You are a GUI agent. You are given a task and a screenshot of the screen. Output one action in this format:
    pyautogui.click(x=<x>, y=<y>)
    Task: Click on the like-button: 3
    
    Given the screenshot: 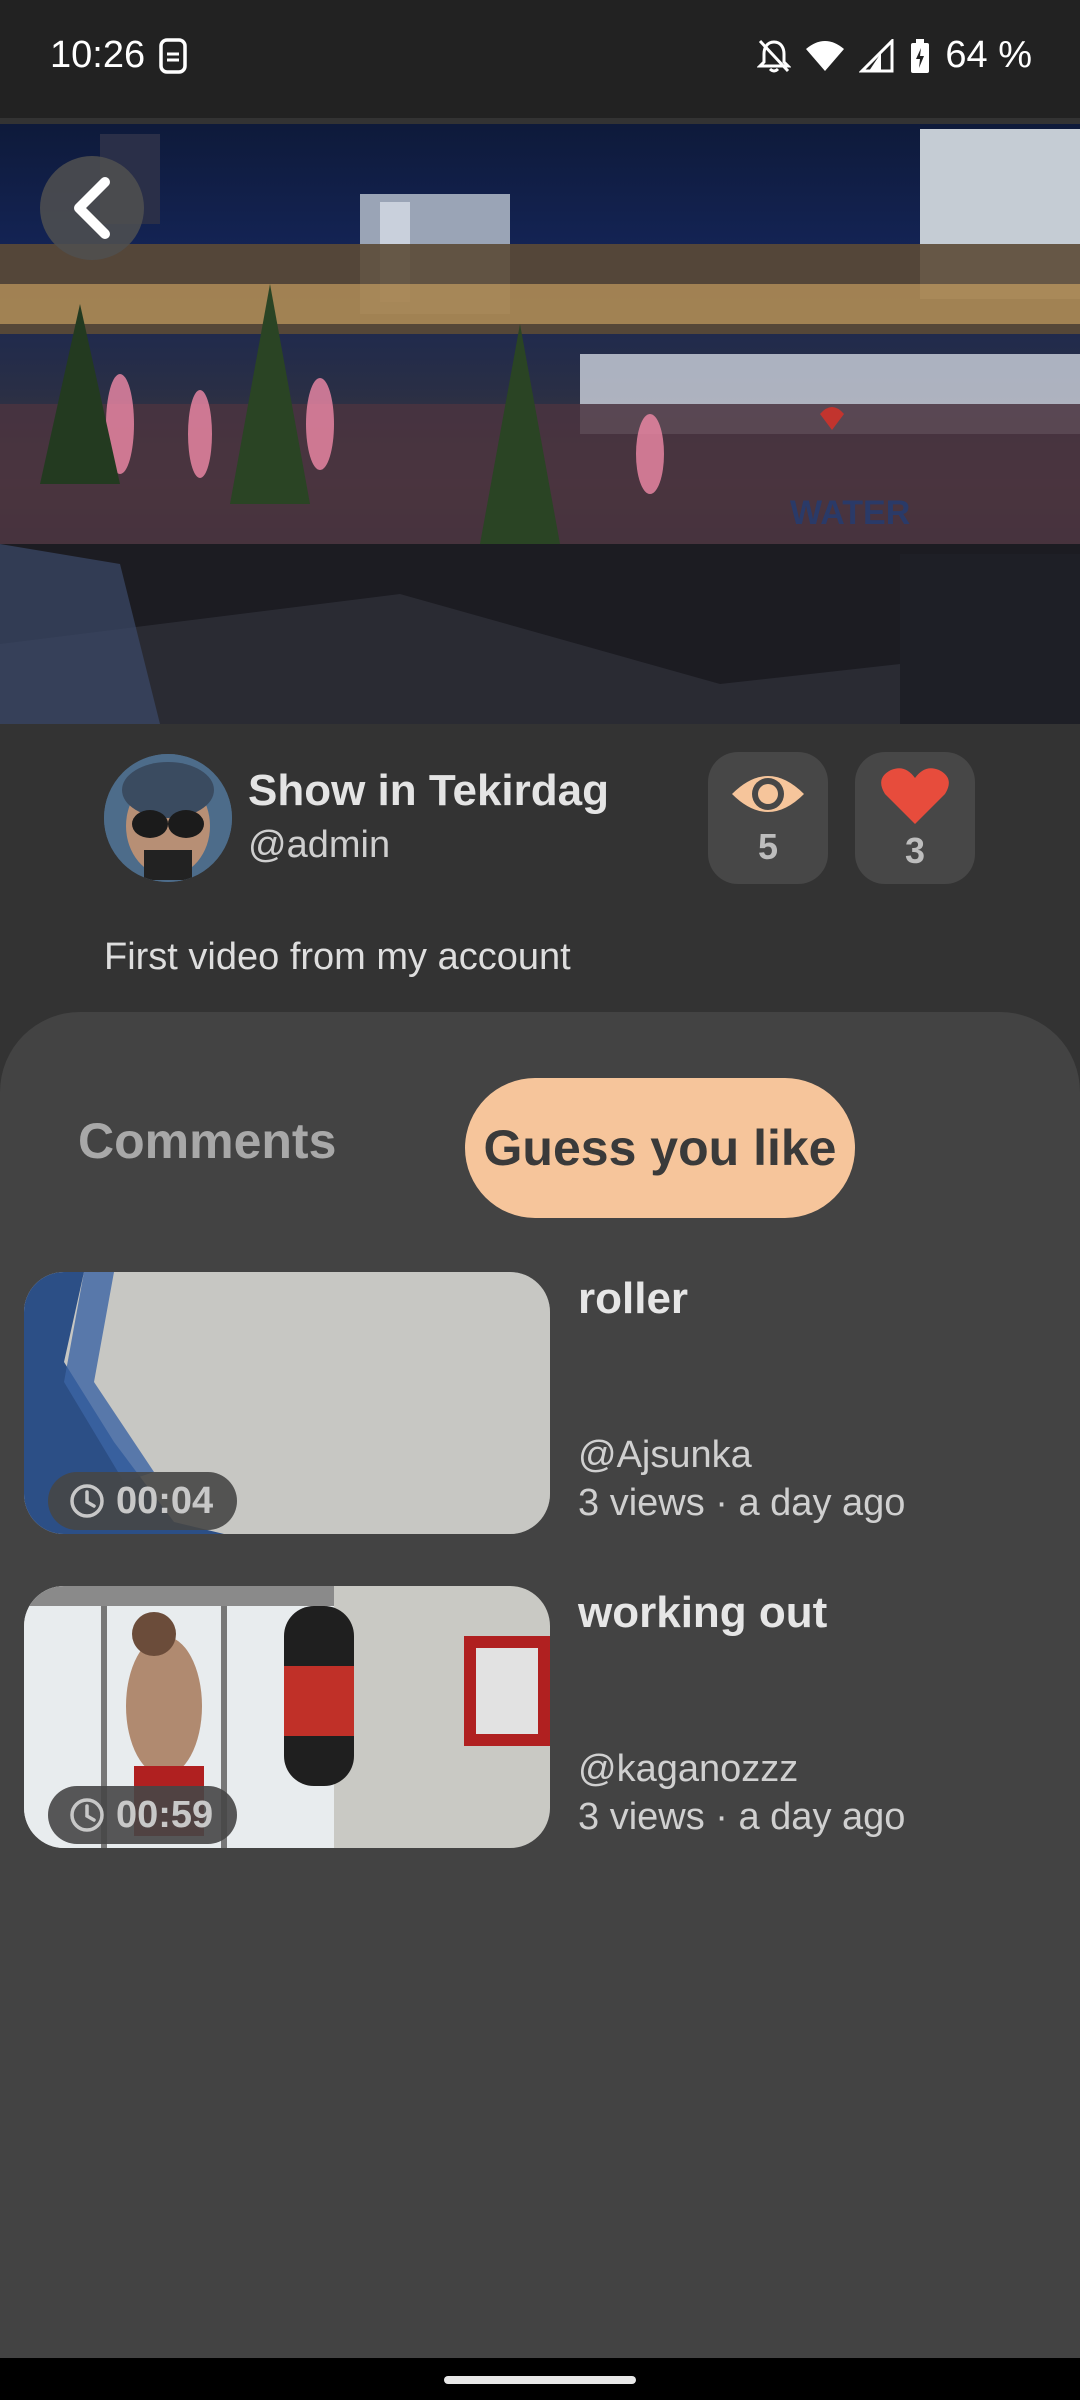 What is the action you would take?
    pyautogui.click(x=915, y=818)
    